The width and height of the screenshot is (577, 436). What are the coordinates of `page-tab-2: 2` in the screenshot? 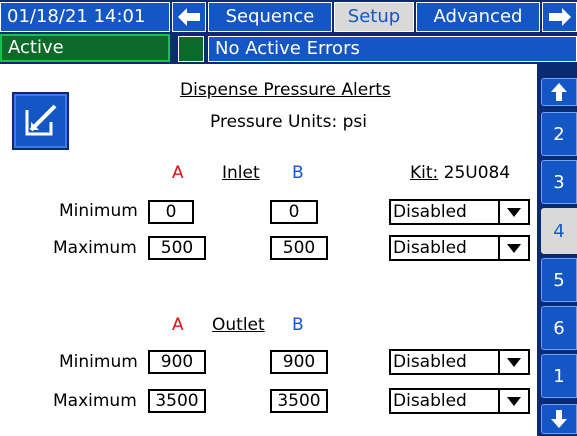 It's located at (559, 134).